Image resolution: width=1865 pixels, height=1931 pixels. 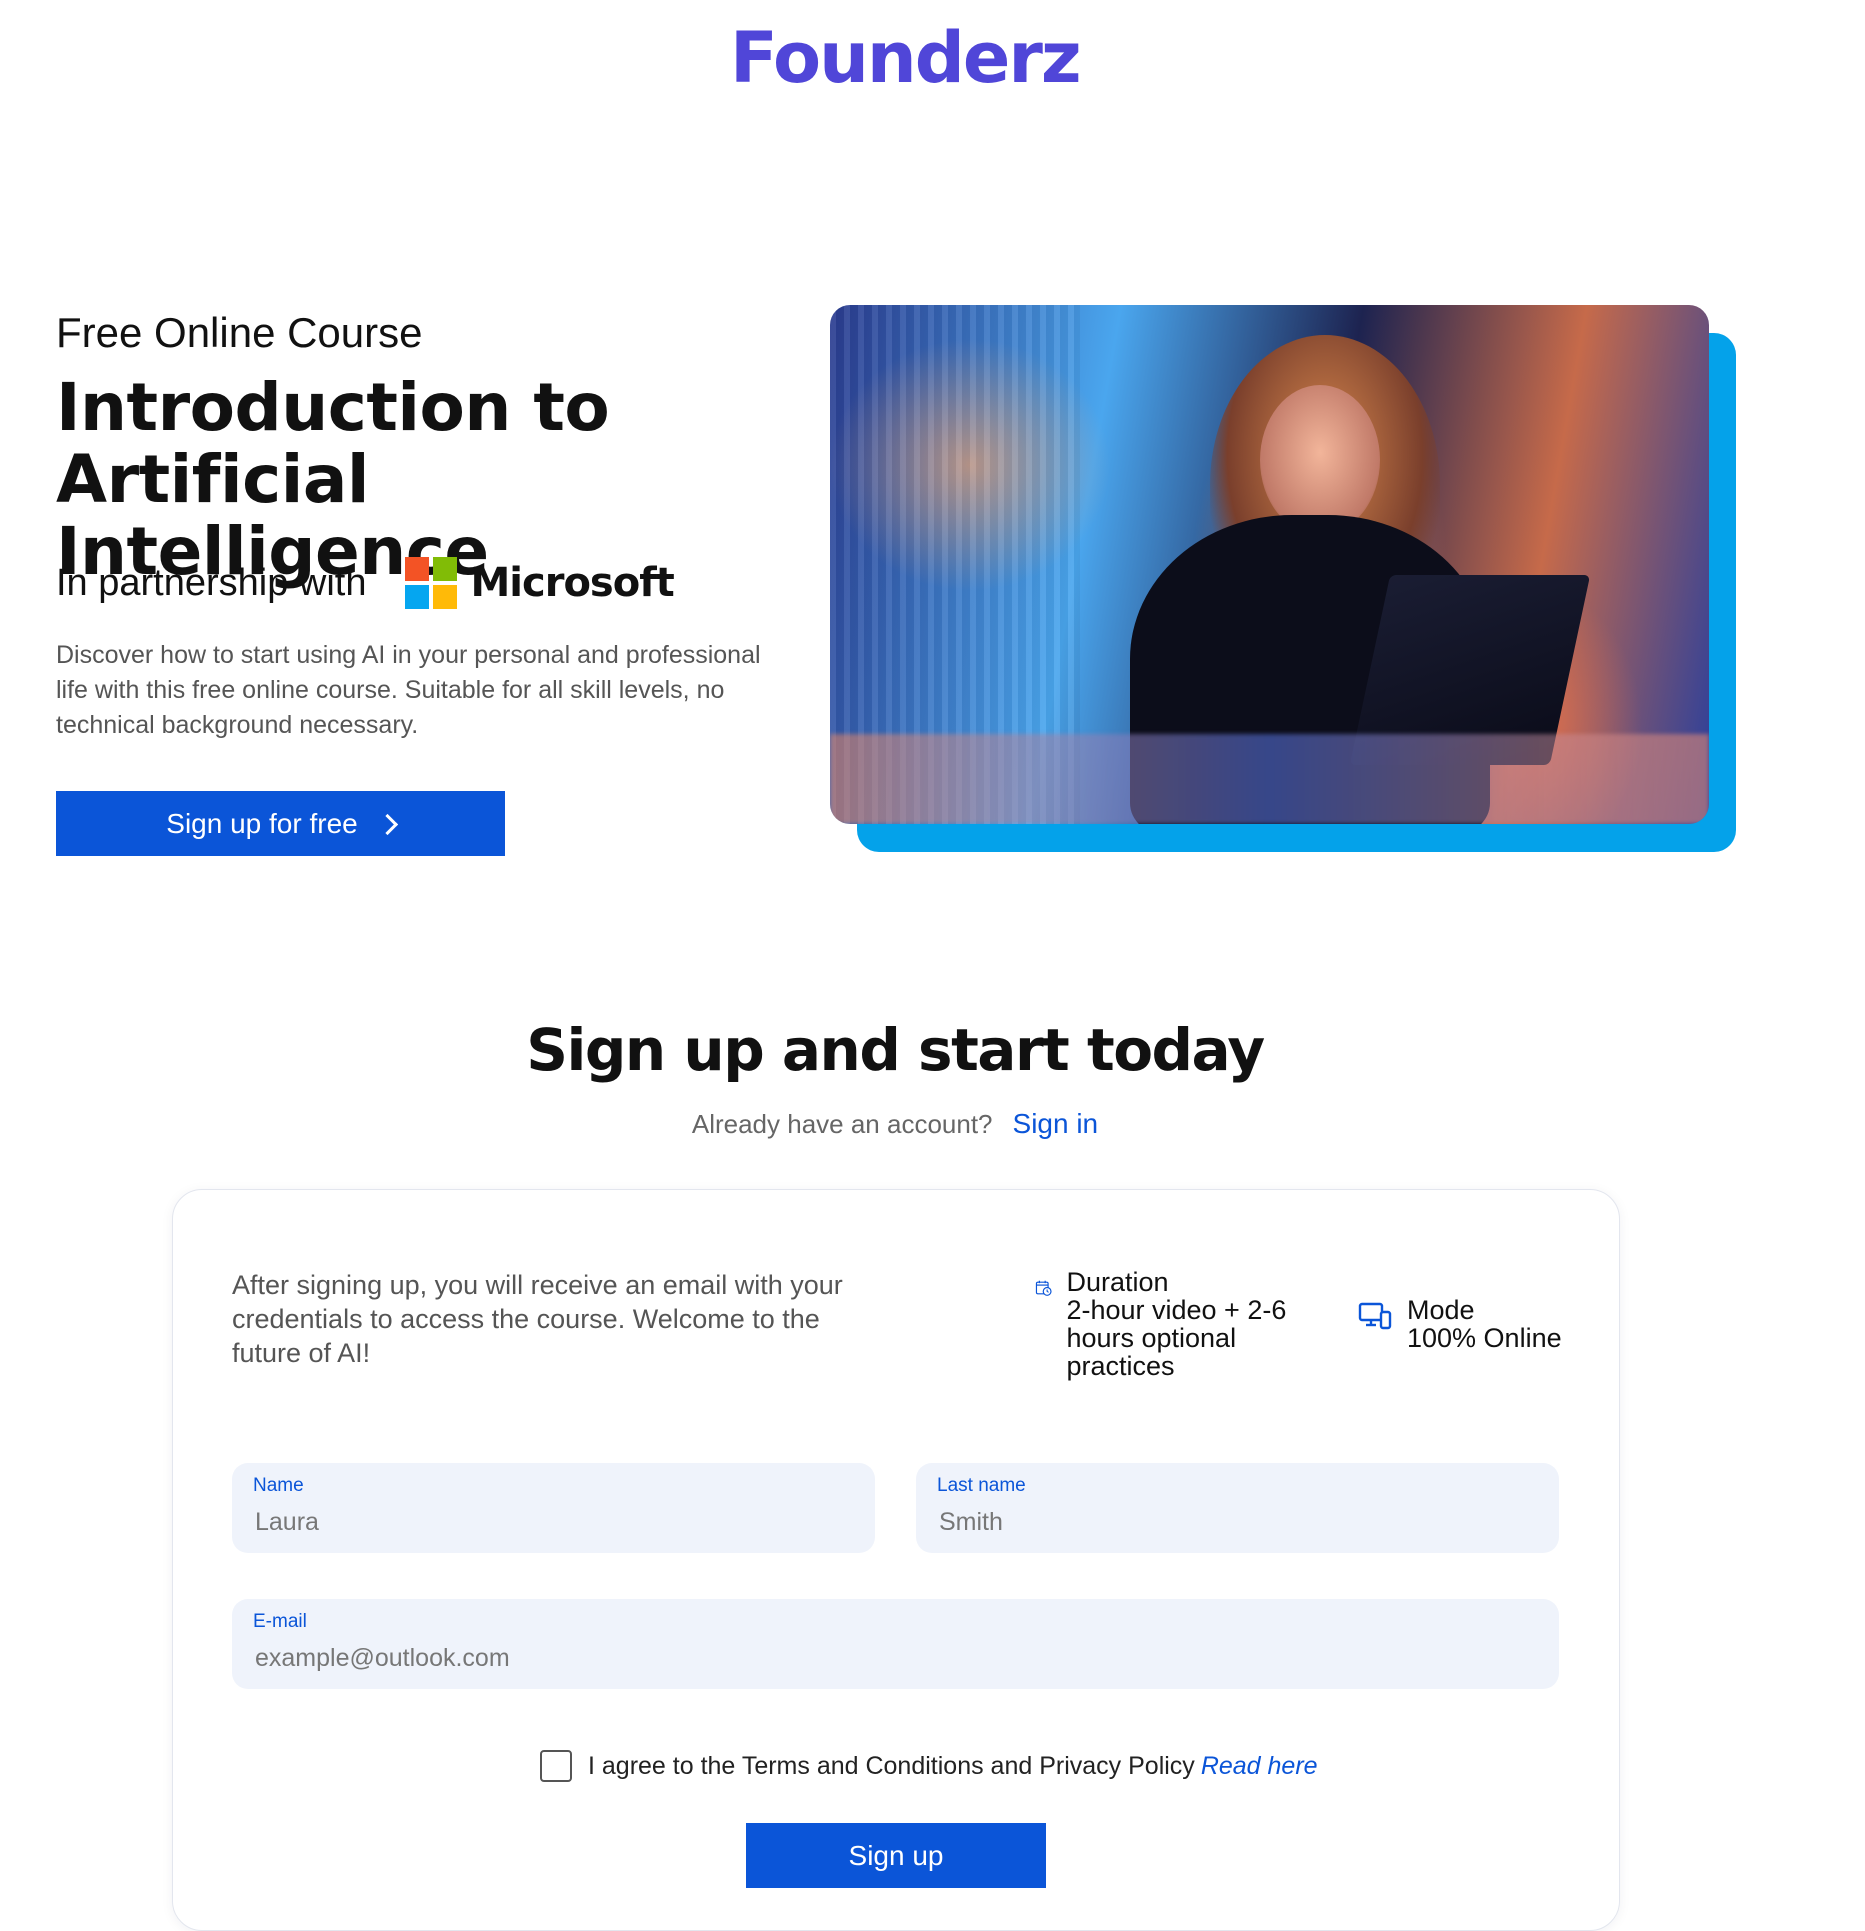 I want to click on microsoft-logo-icon, so click(x=430, y=583).